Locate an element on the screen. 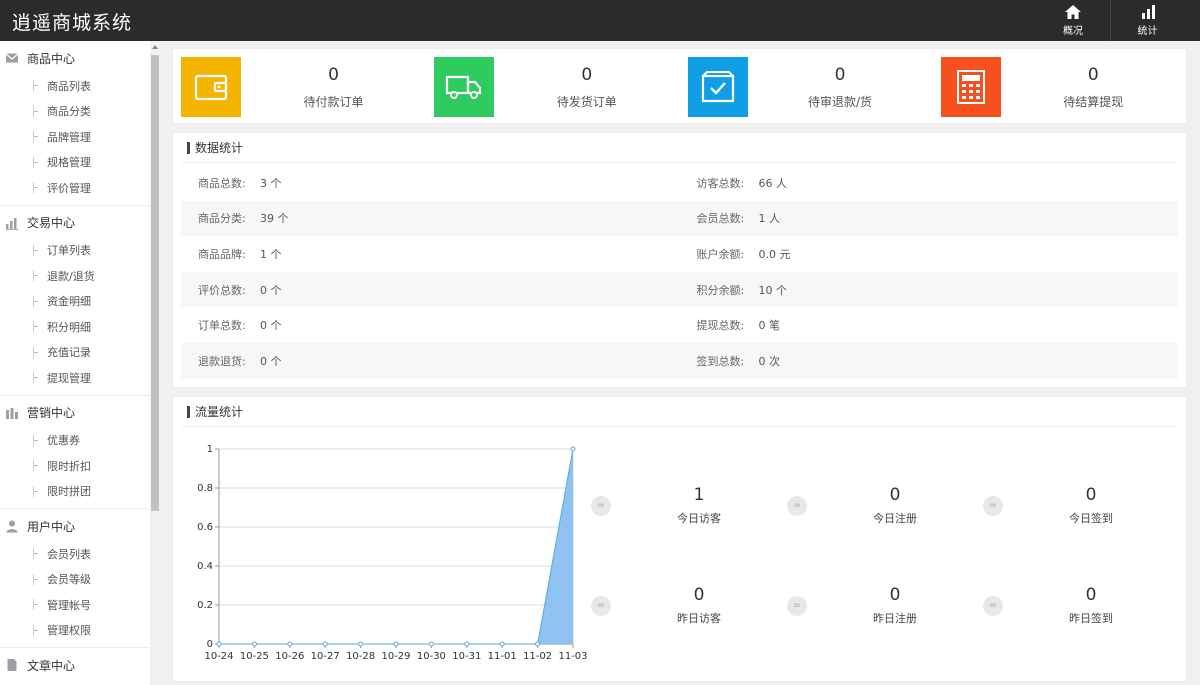  kpi-yesterday-checkins: = 0 昨日签到 is located at coordinates (1068, 610).